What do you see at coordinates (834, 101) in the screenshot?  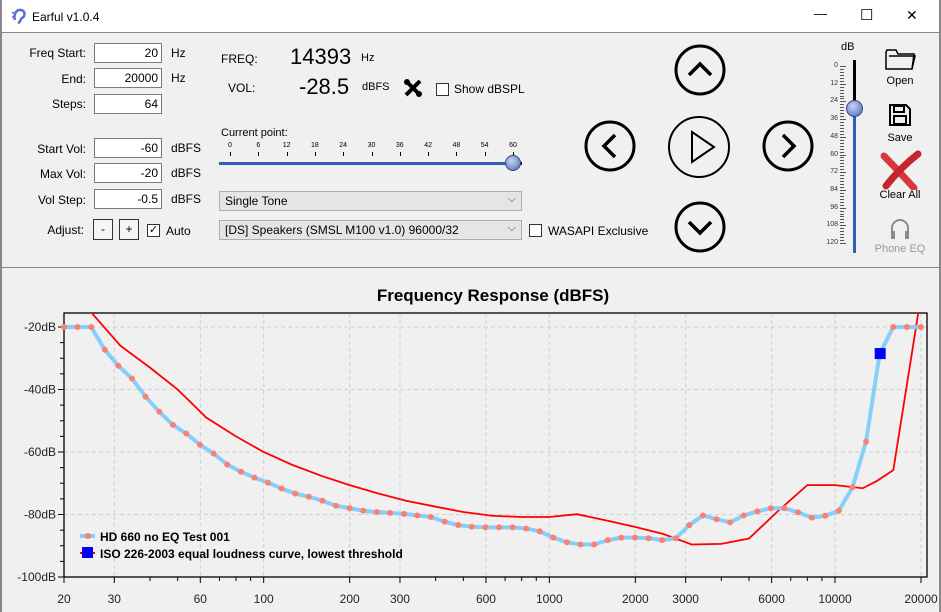 I see `volume-tick-label: 24` at bounding box center [834, 101].